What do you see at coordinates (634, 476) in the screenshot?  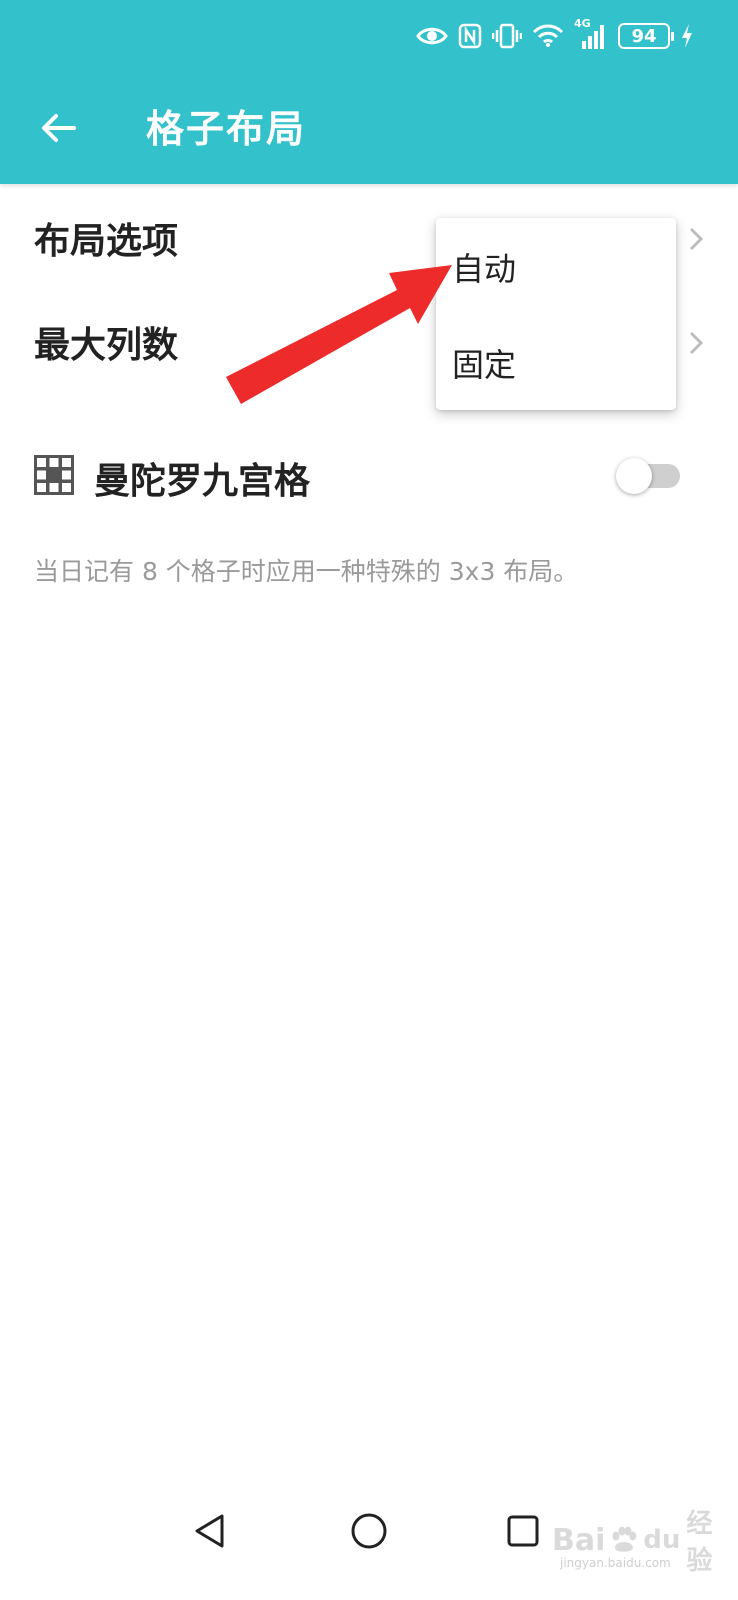 I see `switch-knob` at bounding box center [634, 476].